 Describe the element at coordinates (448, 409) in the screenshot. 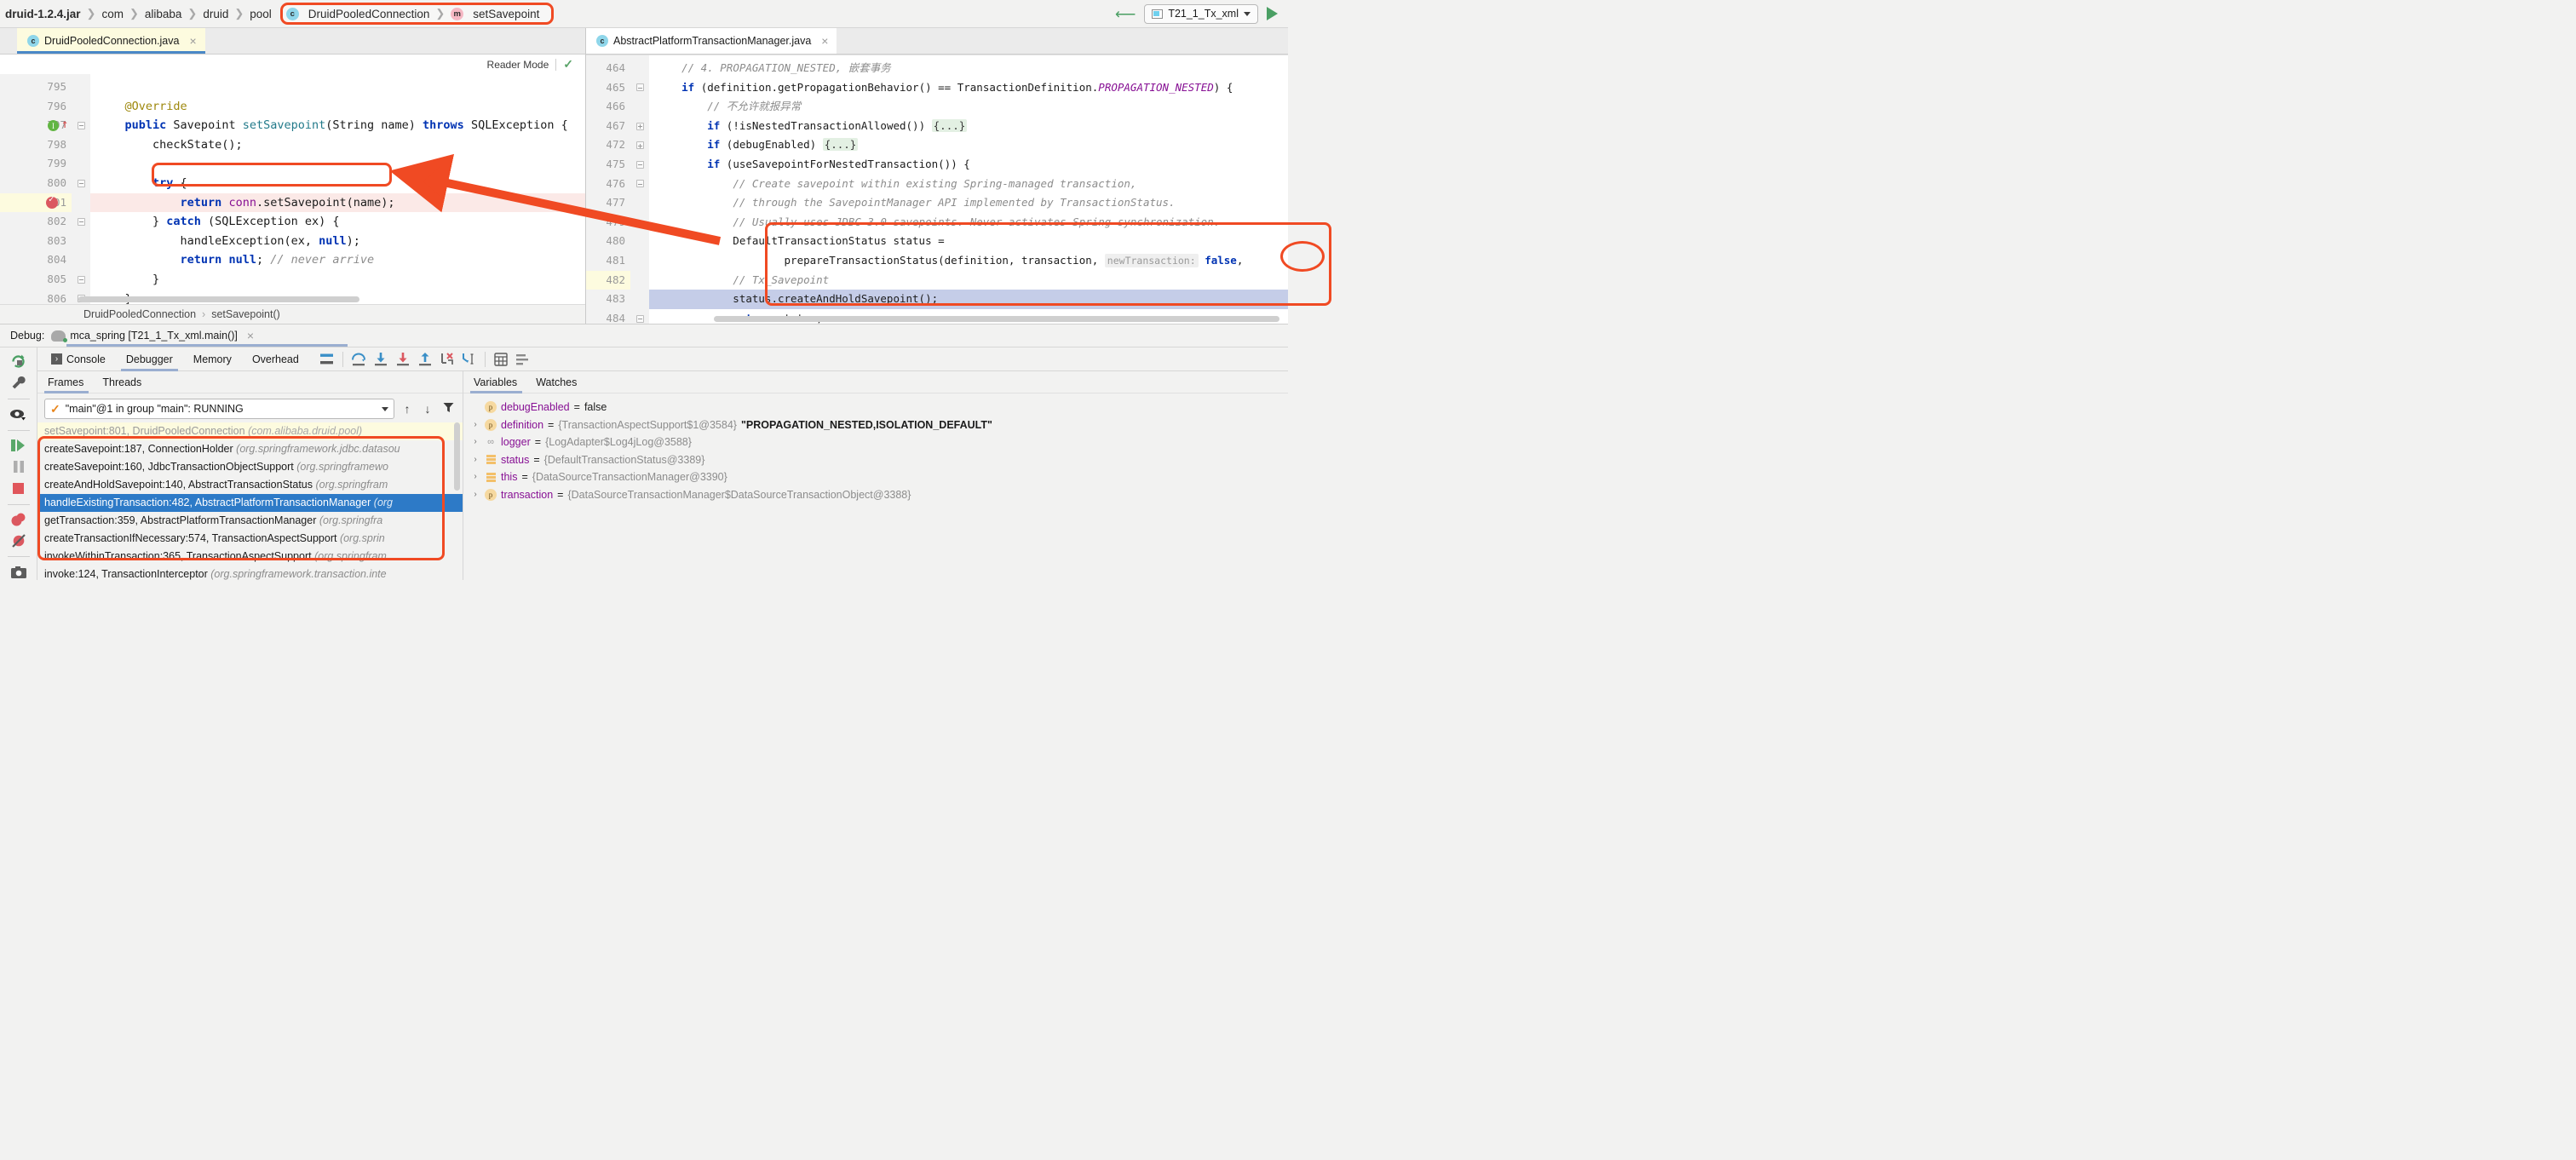

I see `filter-icon` at that location.